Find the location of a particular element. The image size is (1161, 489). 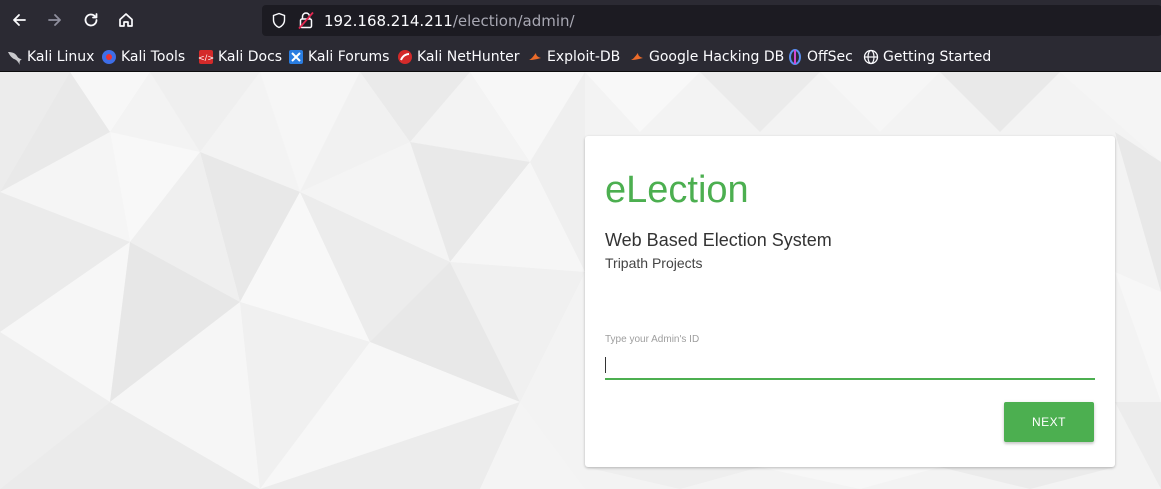

app-subtitle: Web Based Election System is located at coordinates (718, 240).